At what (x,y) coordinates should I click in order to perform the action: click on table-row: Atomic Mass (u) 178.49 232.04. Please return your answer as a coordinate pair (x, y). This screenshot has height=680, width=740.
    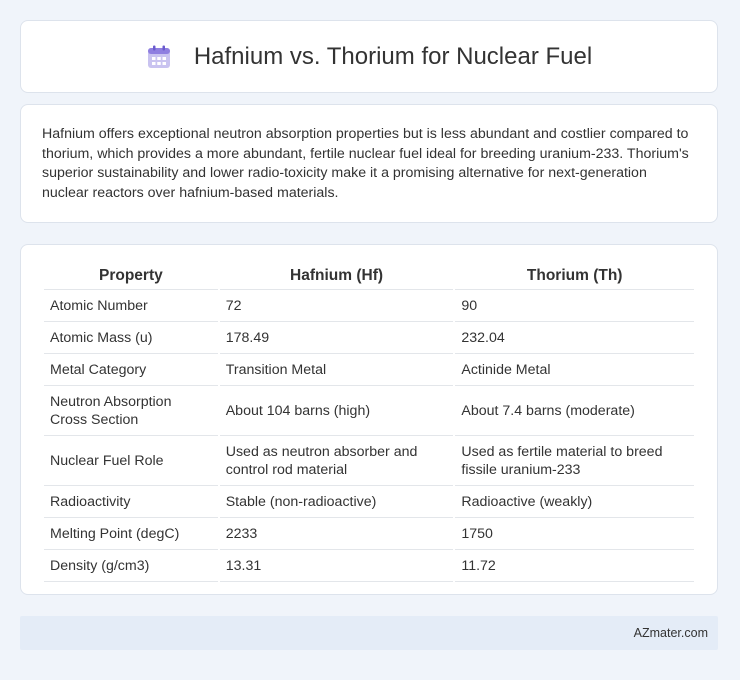
    Looking at the image, I should click on (369, 338).